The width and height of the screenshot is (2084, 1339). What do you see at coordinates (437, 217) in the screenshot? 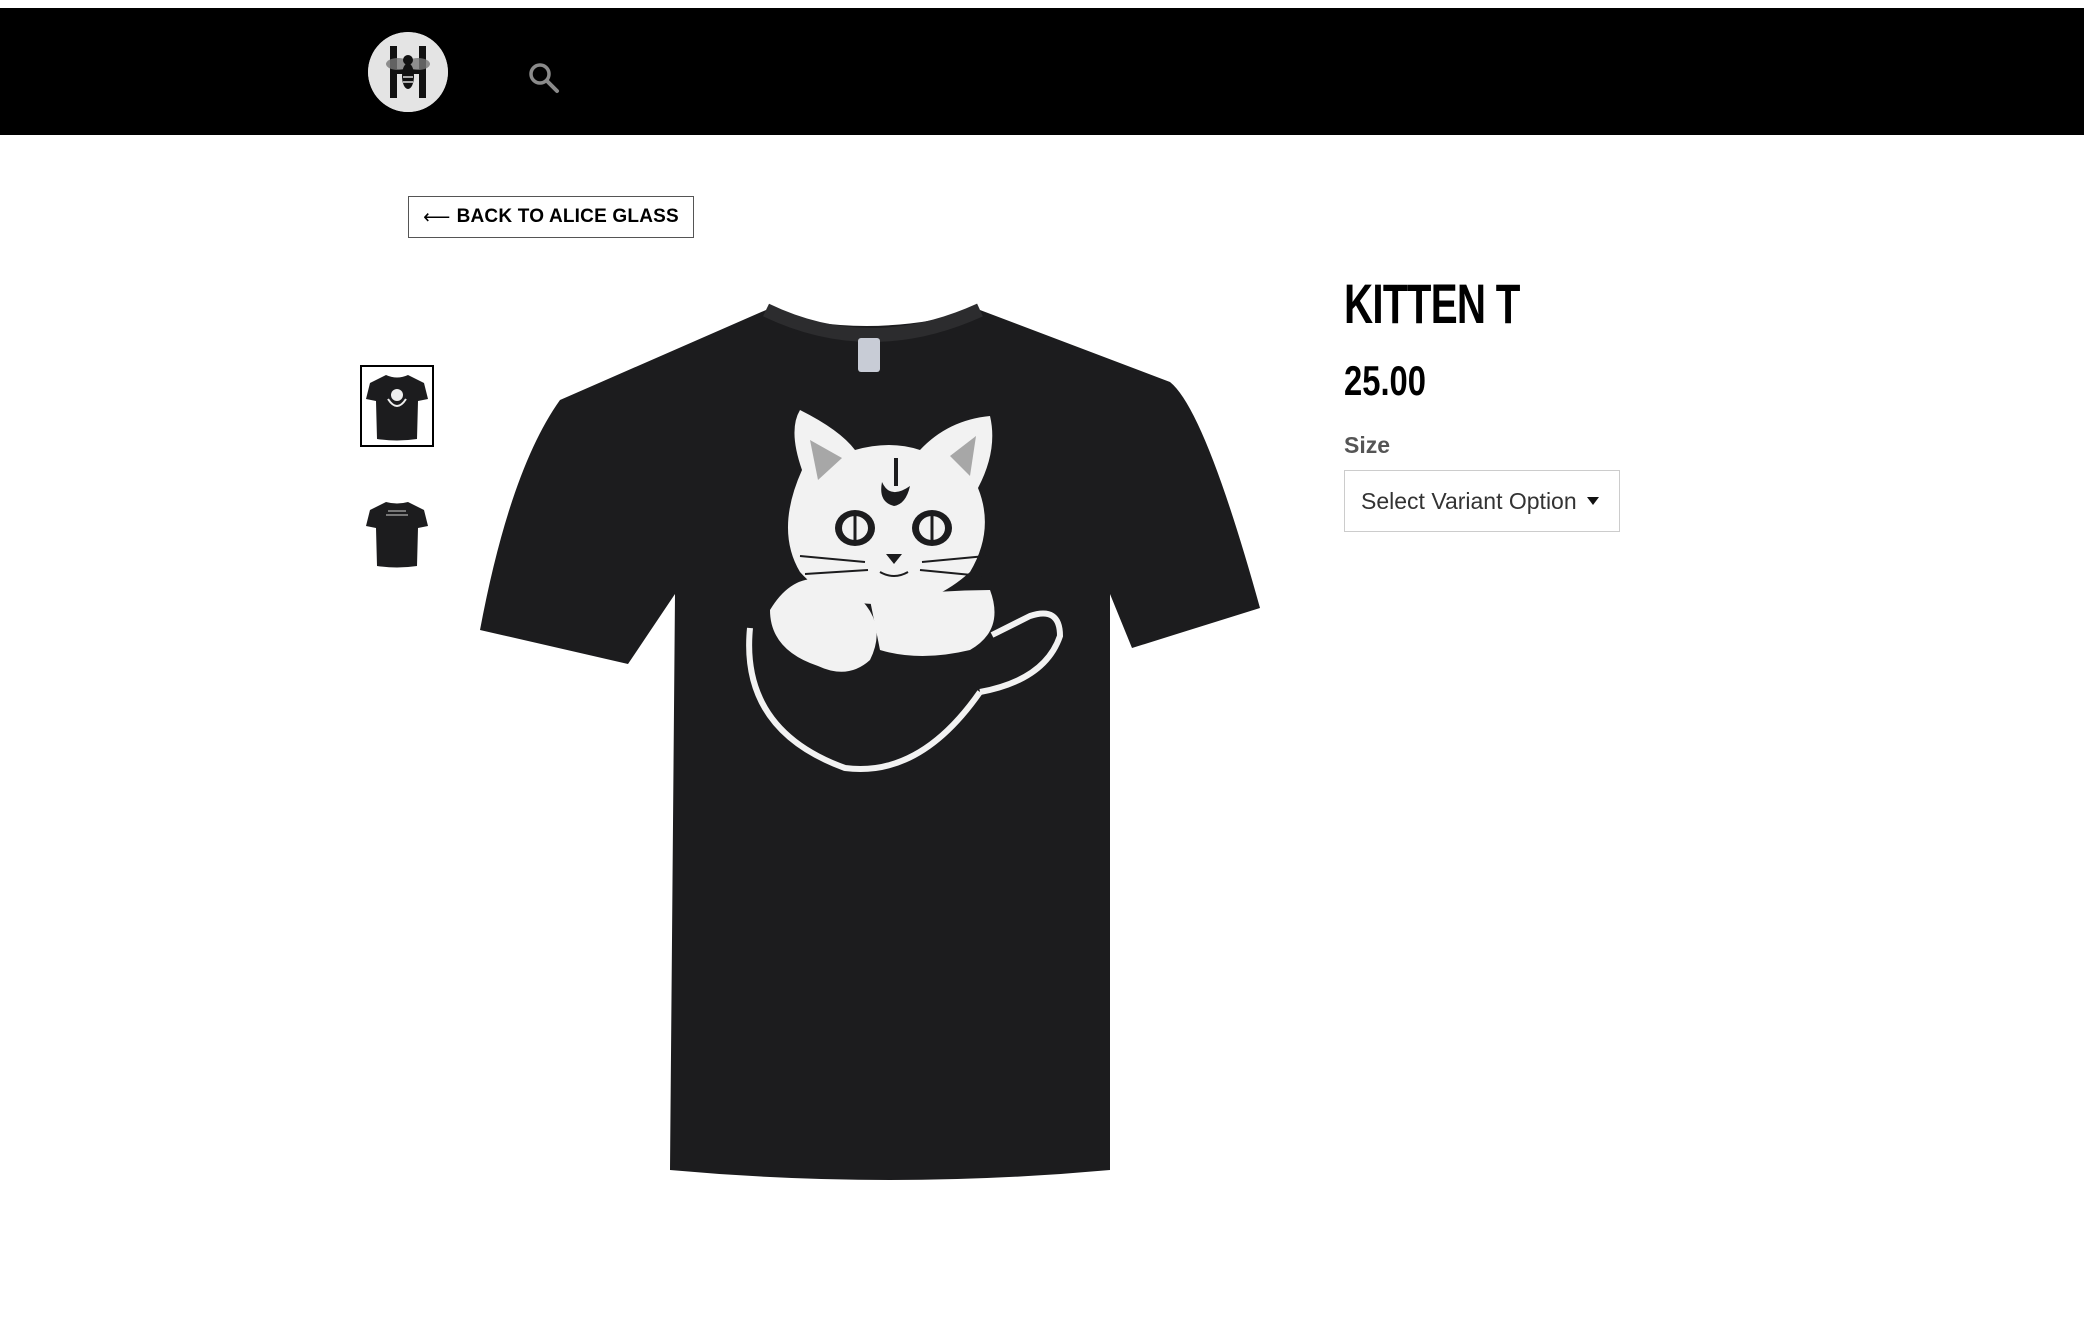
I see `back-arrow-icon: ⟵` at bounding box center [437, 217].